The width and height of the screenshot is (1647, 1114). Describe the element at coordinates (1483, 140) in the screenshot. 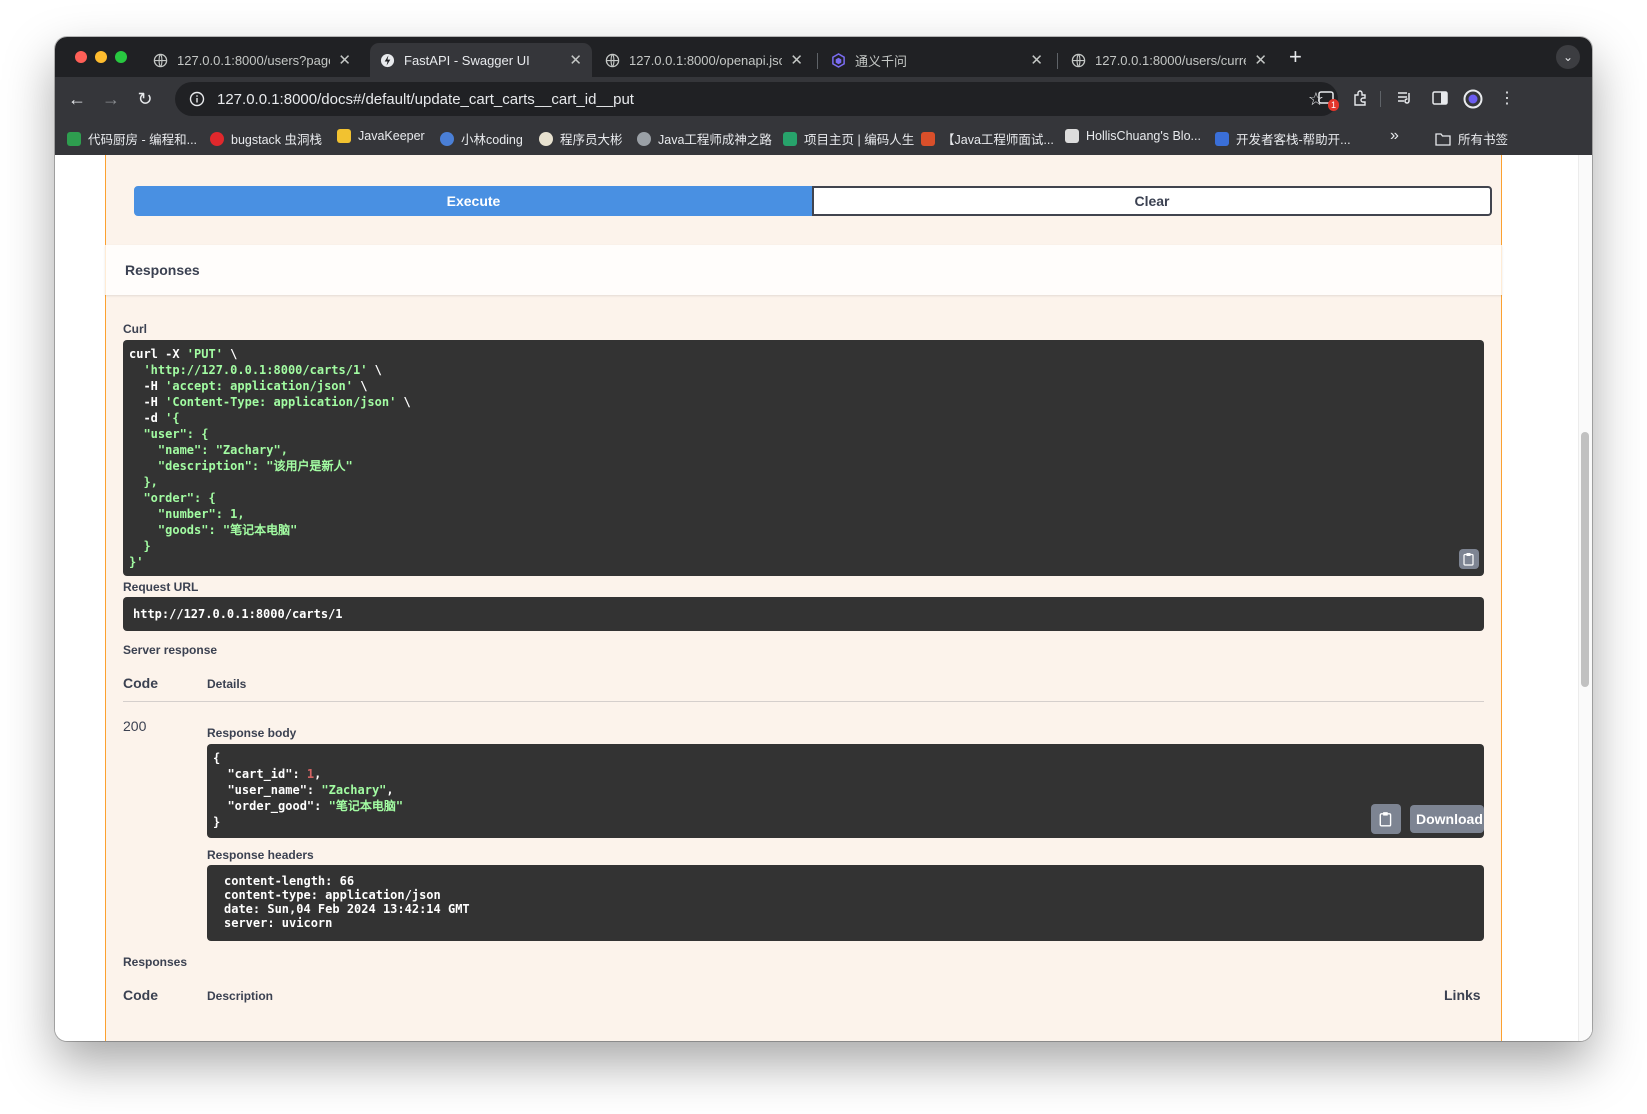

I see `all-bookmarks-label: 所有书签` at that location.